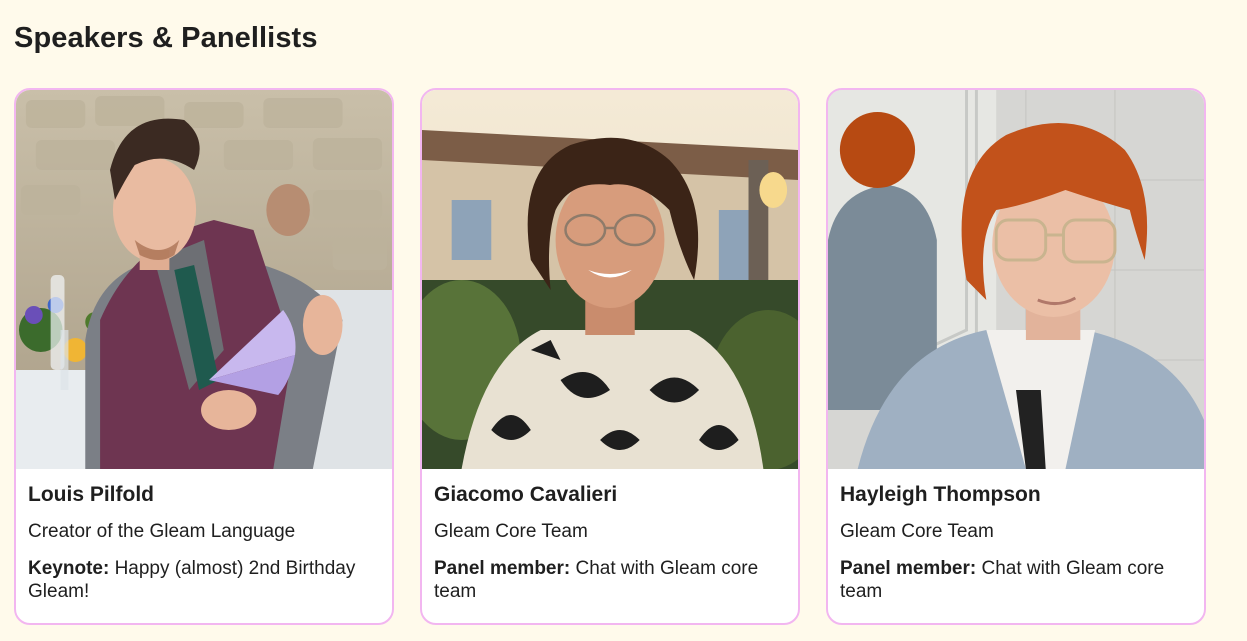 This screenshot has width=1247, height=641. Describe the element at coordinates (166, 38) in the screenshot. I see `section-title: Speakers & Panellists` at that location.